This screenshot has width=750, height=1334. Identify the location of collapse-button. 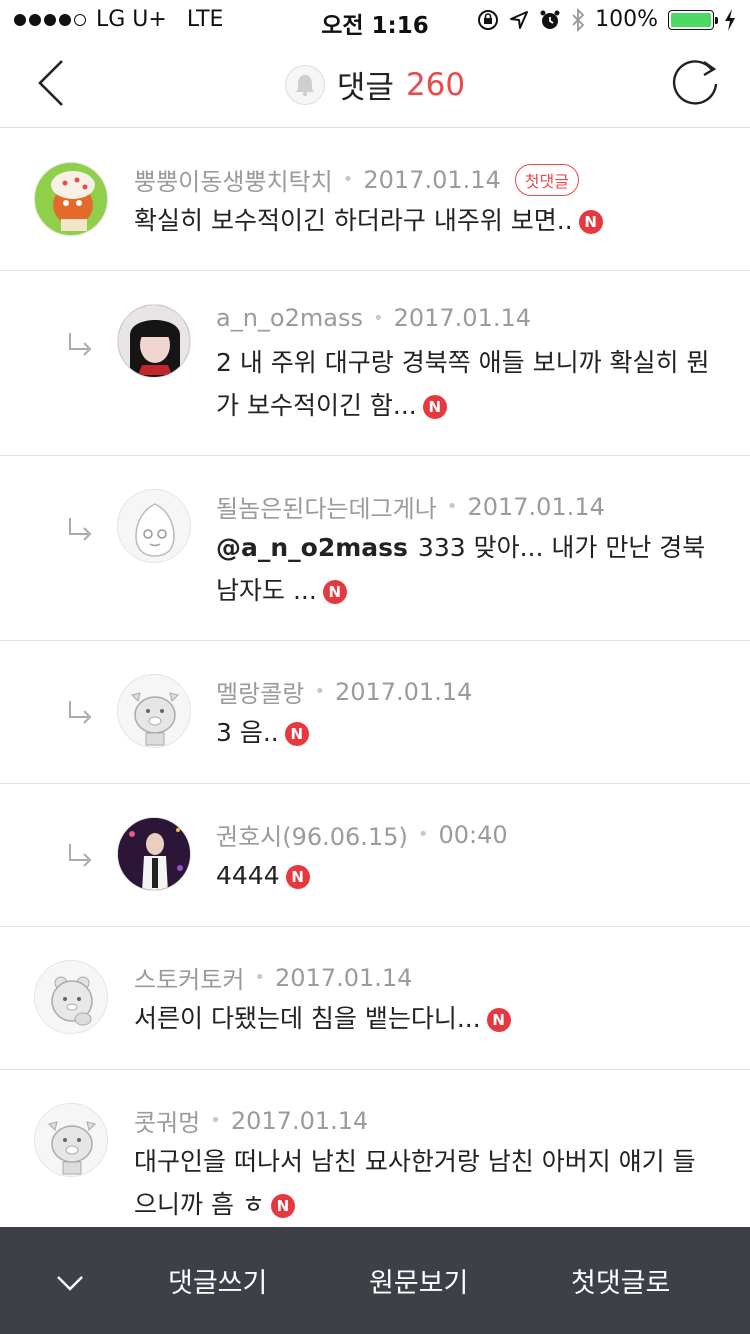
(70, 1283).